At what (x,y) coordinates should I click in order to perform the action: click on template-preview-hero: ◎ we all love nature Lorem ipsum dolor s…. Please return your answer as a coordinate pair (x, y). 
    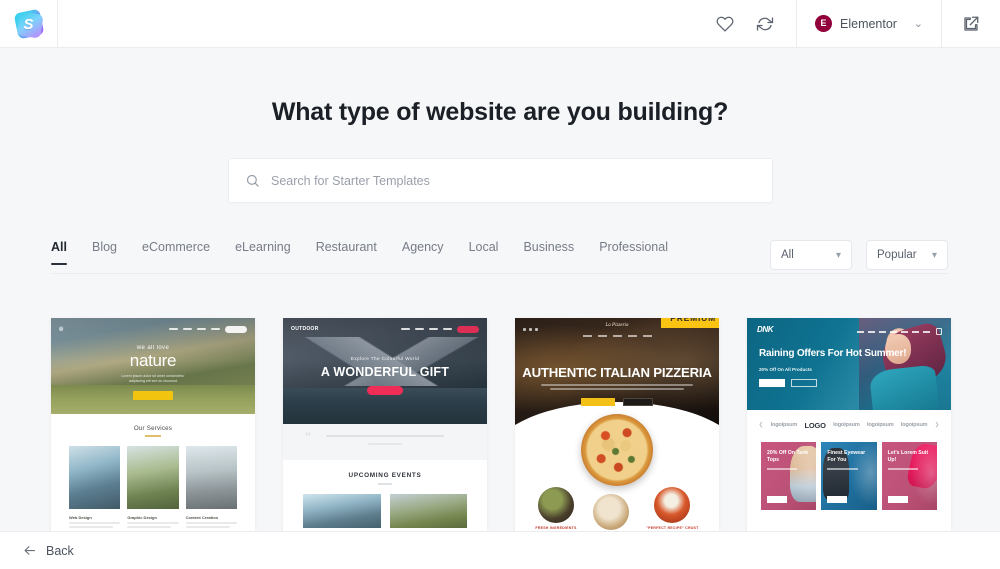
    Looking at the image, I should click on (153, 366).